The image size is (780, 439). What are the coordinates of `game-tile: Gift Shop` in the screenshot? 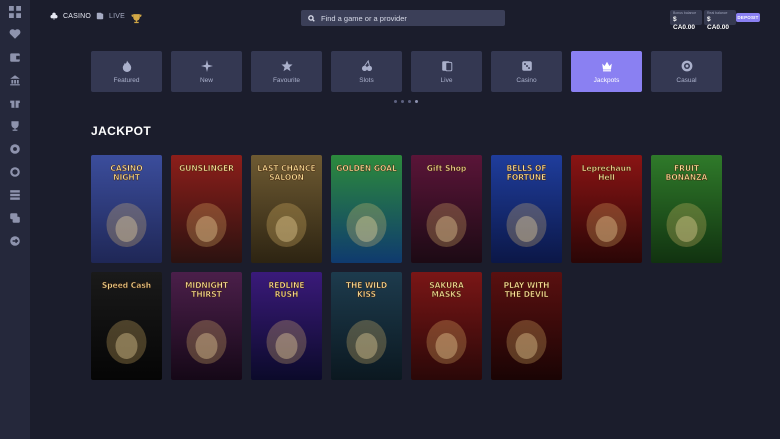 It's located at (446, 209).